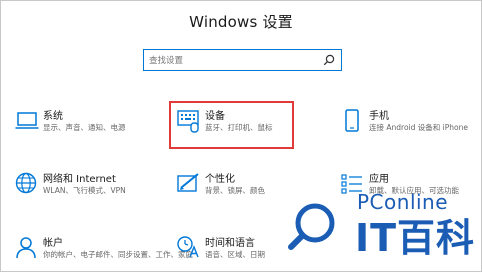  Describe the element at coordinates (318, 227) in the screenshot. I see `watermark-logo-icon` at that location.